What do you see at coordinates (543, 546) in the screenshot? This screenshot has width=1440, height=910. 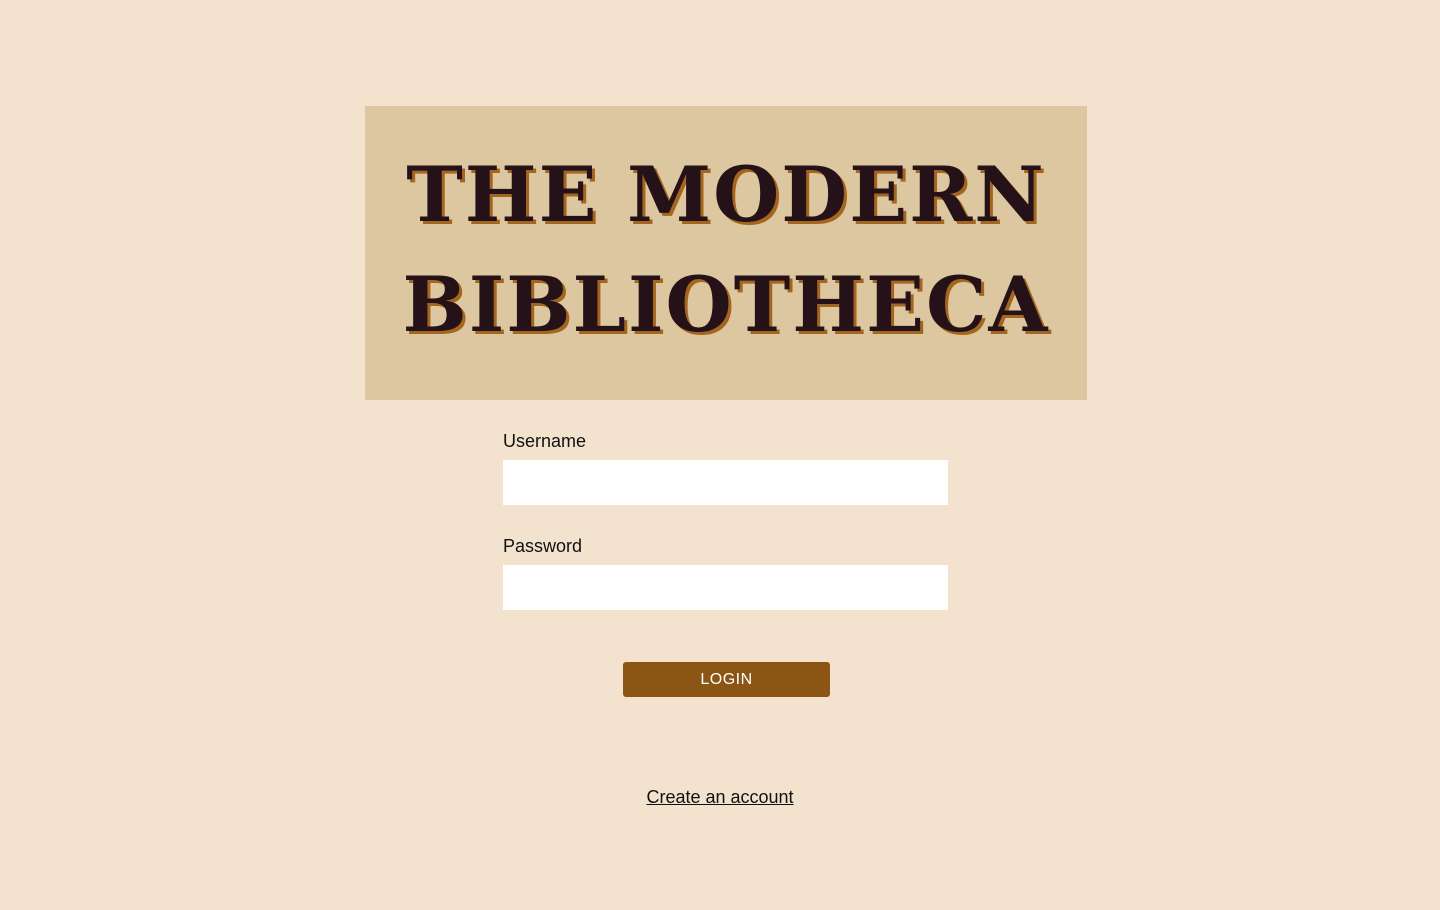 I see `password-label: Password` at bounding box center [543, 546].